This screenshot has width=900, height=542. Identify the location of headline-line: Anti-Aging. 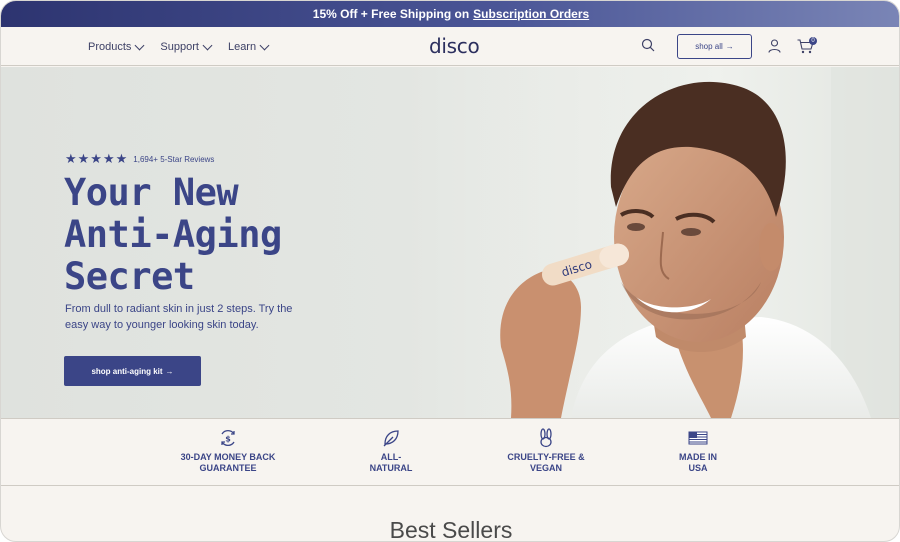
(173, 234).